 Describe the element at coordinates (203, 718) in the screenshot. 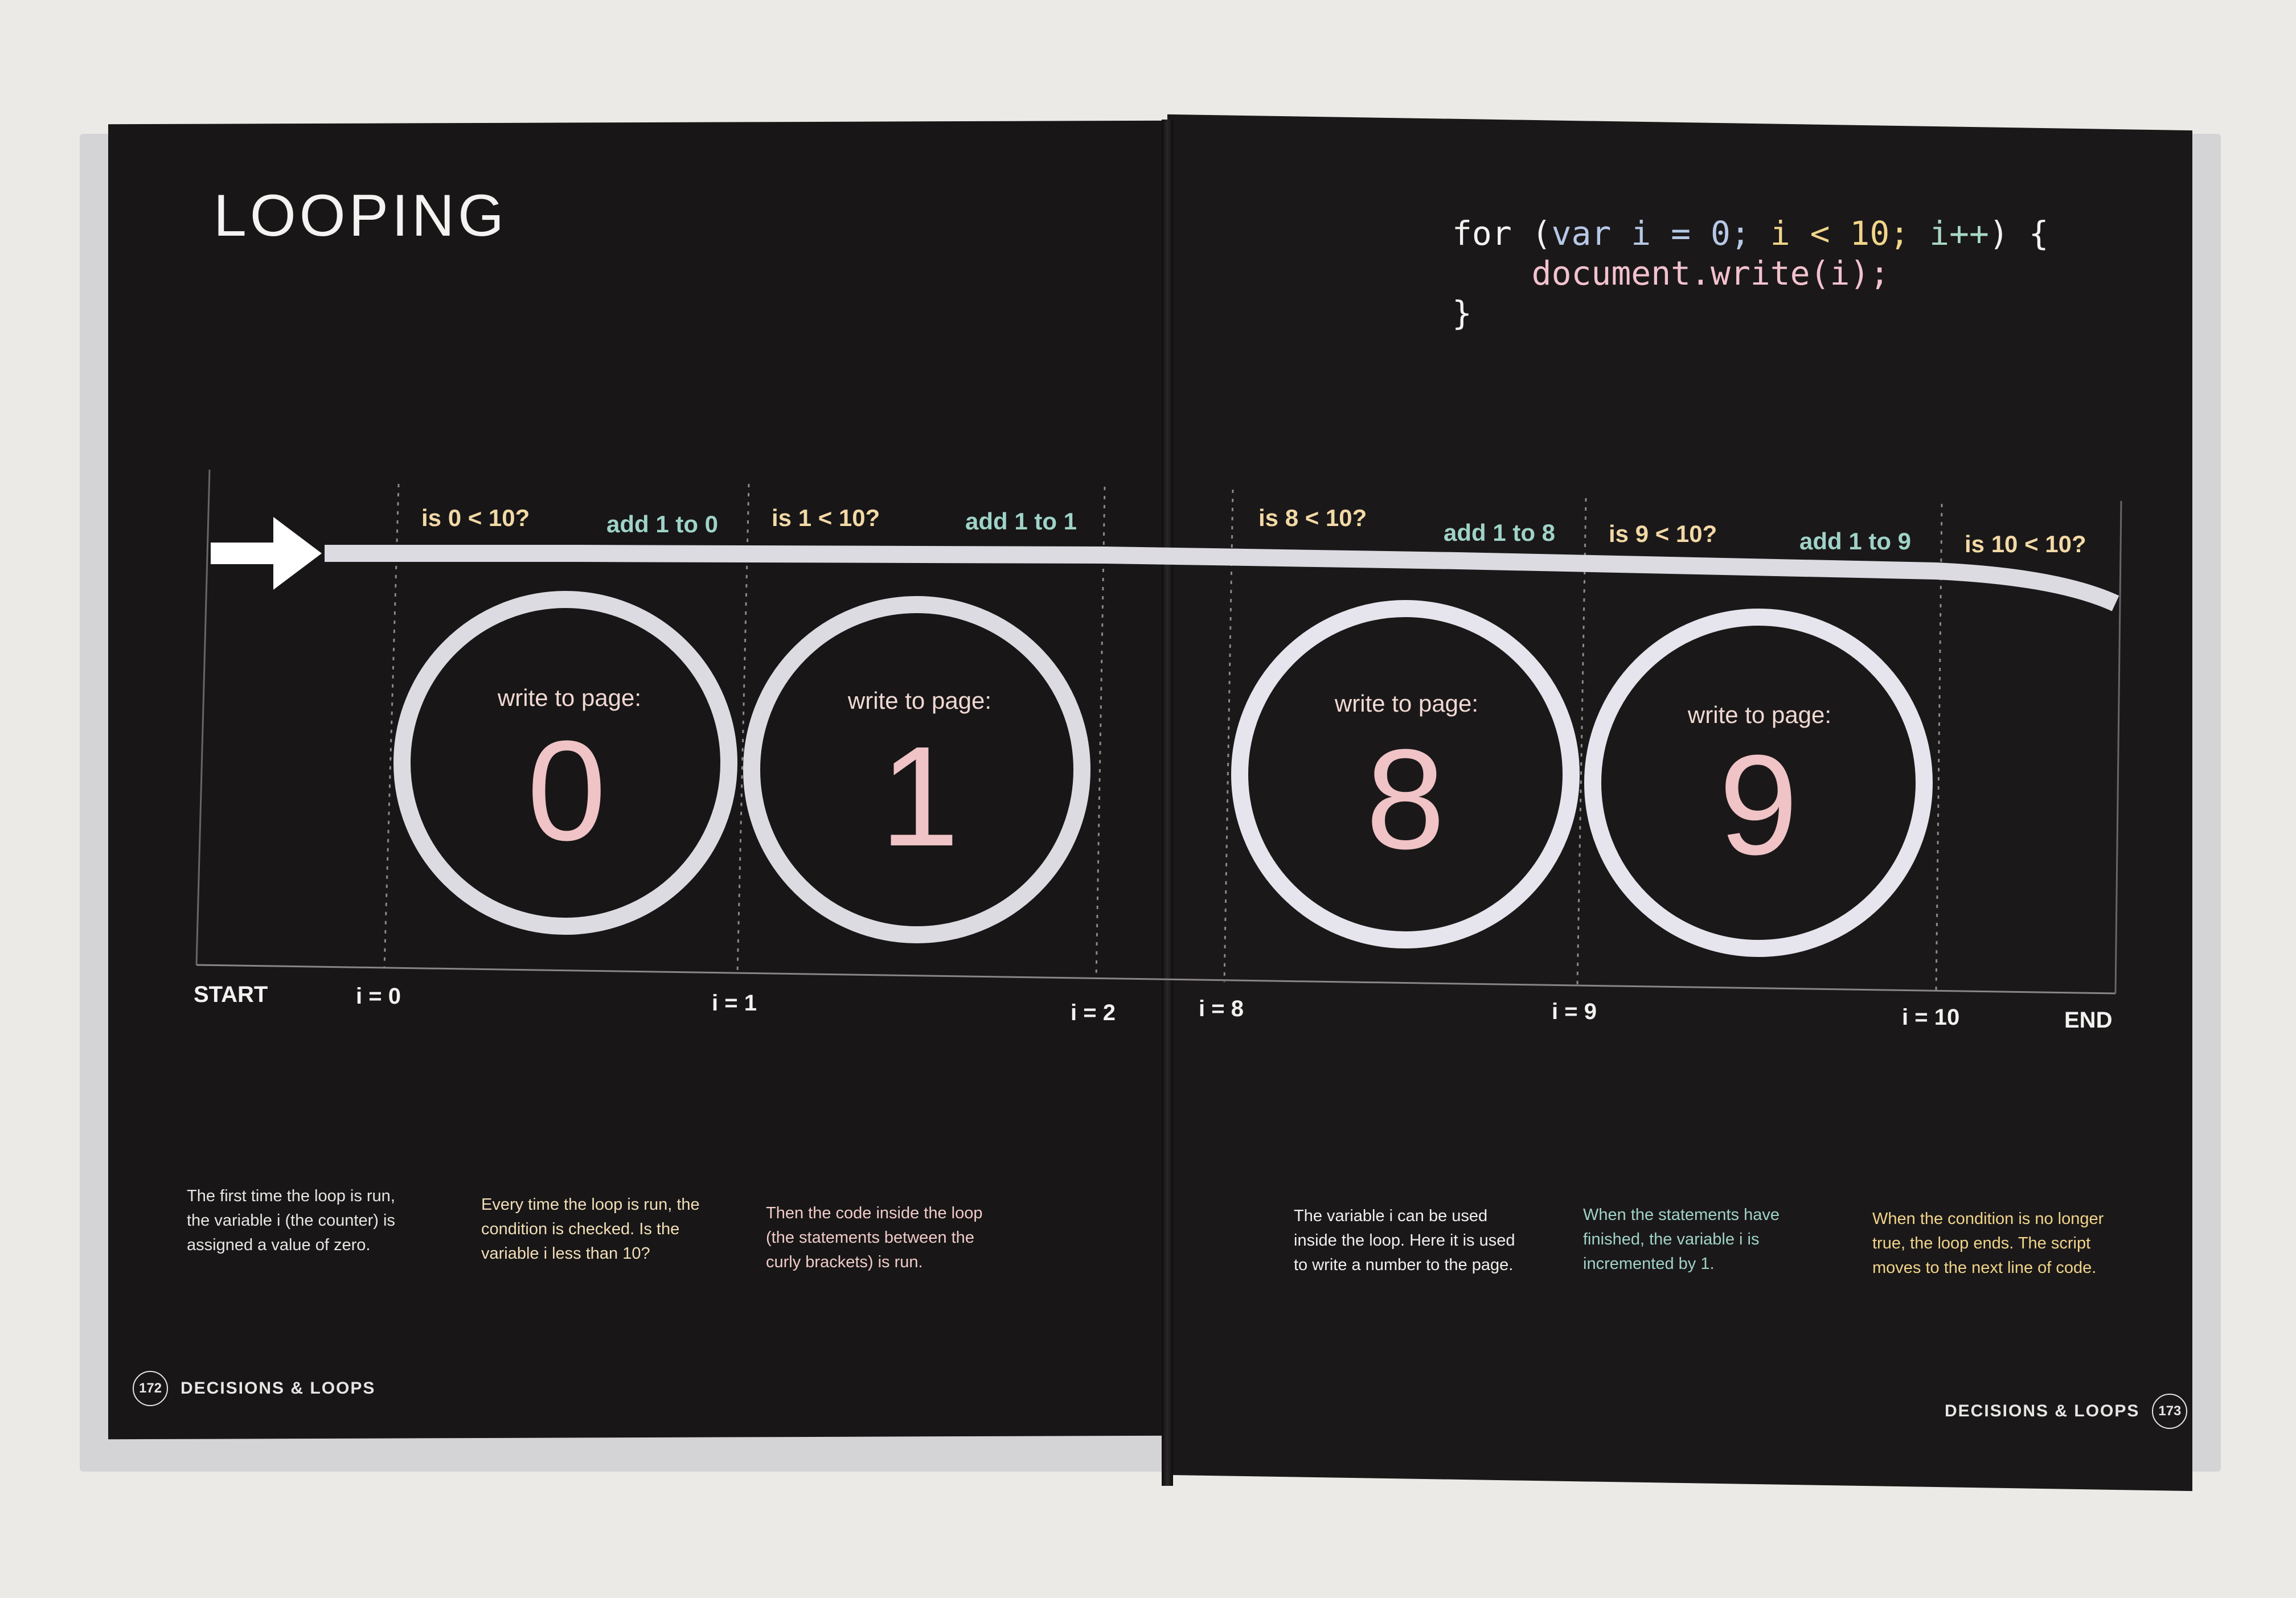

I see `axis-start-line` at that location.